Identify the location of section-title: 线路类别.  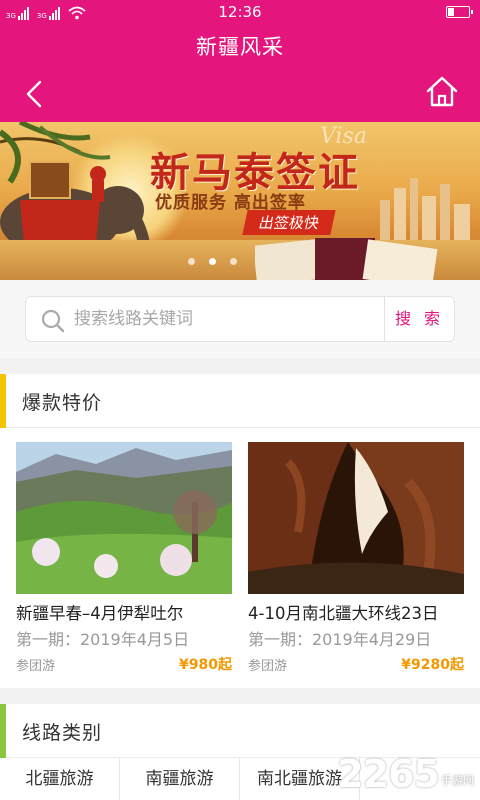
(62, 733).